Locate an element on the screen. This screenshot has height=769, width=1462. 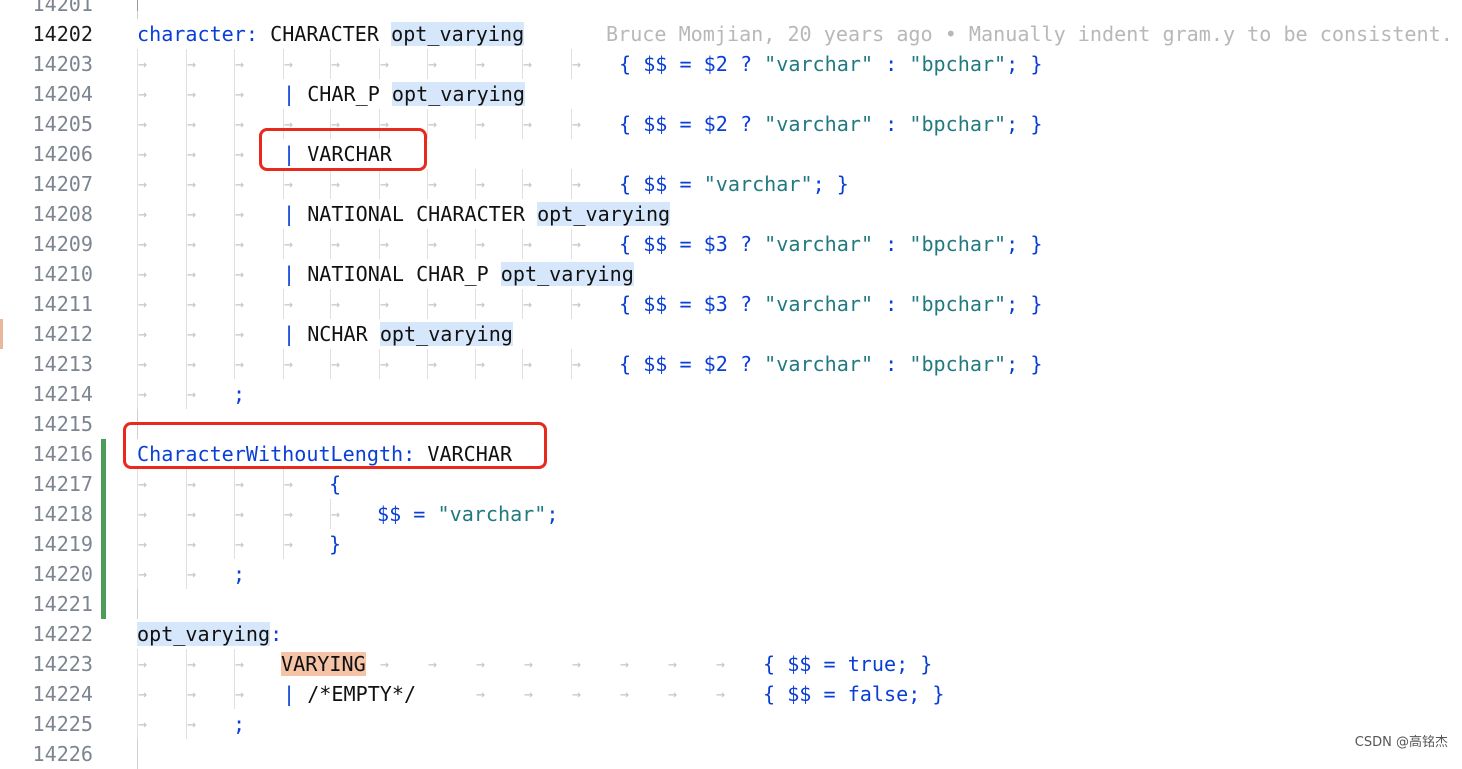
code-content: { $$ = "varchar"; } is located at coordinates (734, 184).